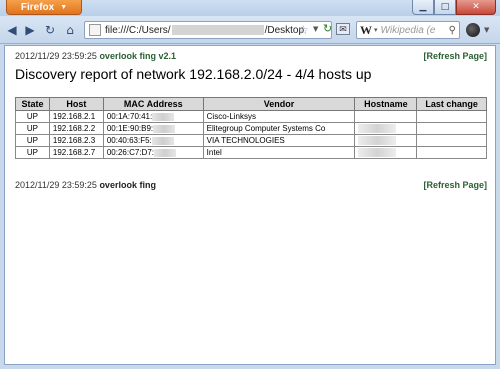 The width and height of the screenshot is (500, 369). What do you see at coordinates (473, 30) in the screenshot?
I see `addon-icon` at bounding box center [473, 30].